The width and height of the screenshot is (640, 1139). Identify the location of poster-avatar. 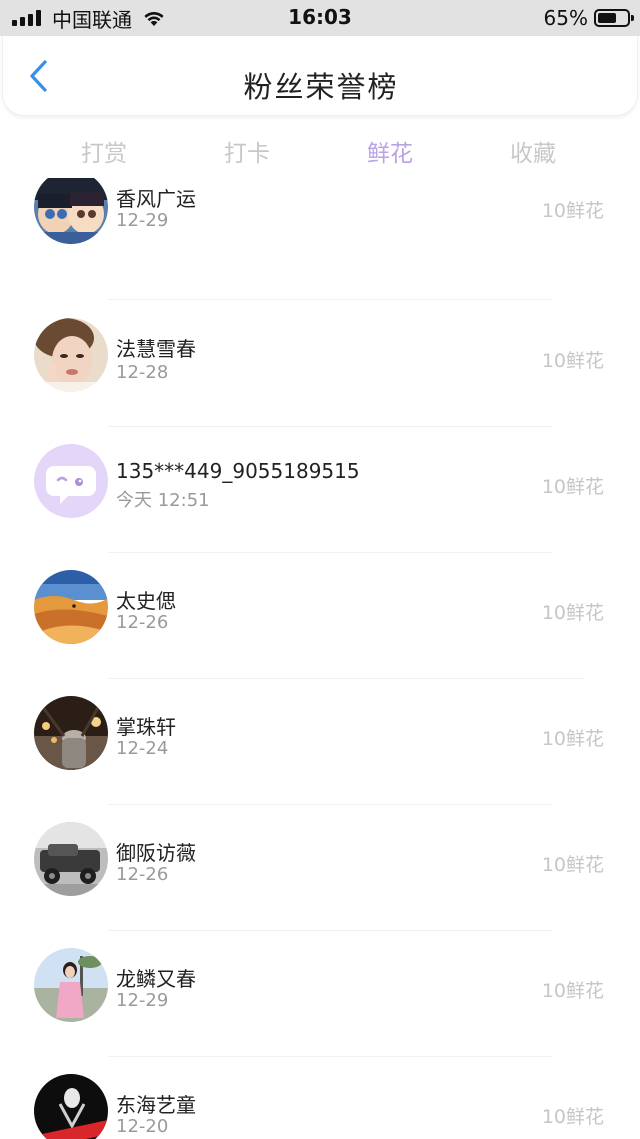
(71, 1106).